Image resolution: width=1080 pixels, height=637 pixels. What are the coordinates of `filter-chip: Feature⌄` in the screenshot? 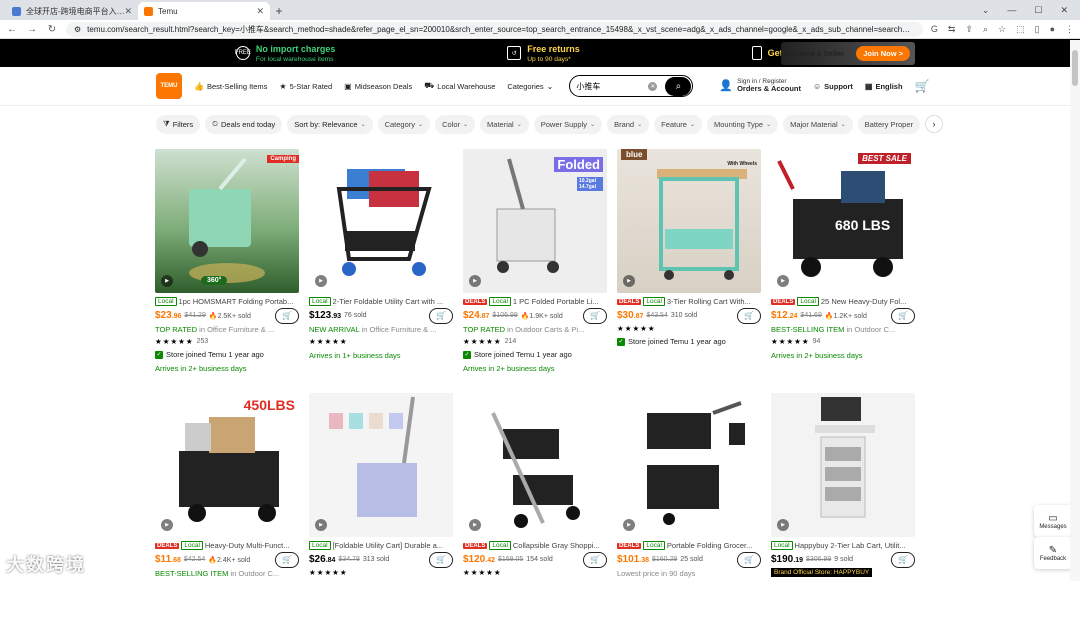 It's located at (678, 124).